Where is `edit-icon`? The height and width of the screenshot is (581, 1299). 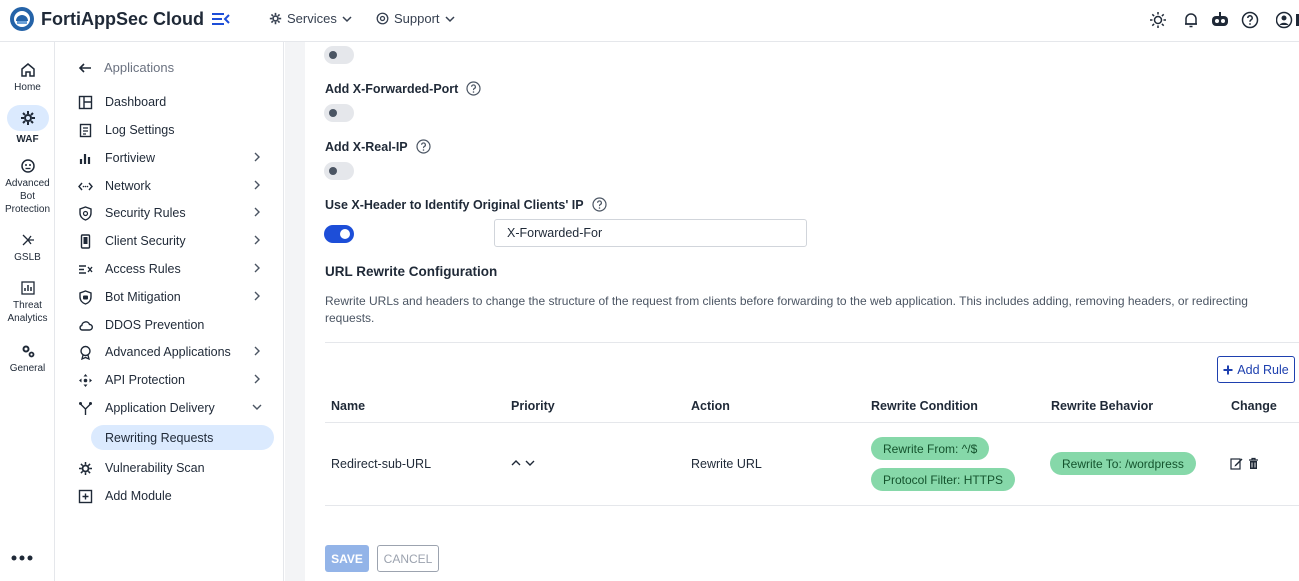
edit-icon is located at coordinates (1236, 463).